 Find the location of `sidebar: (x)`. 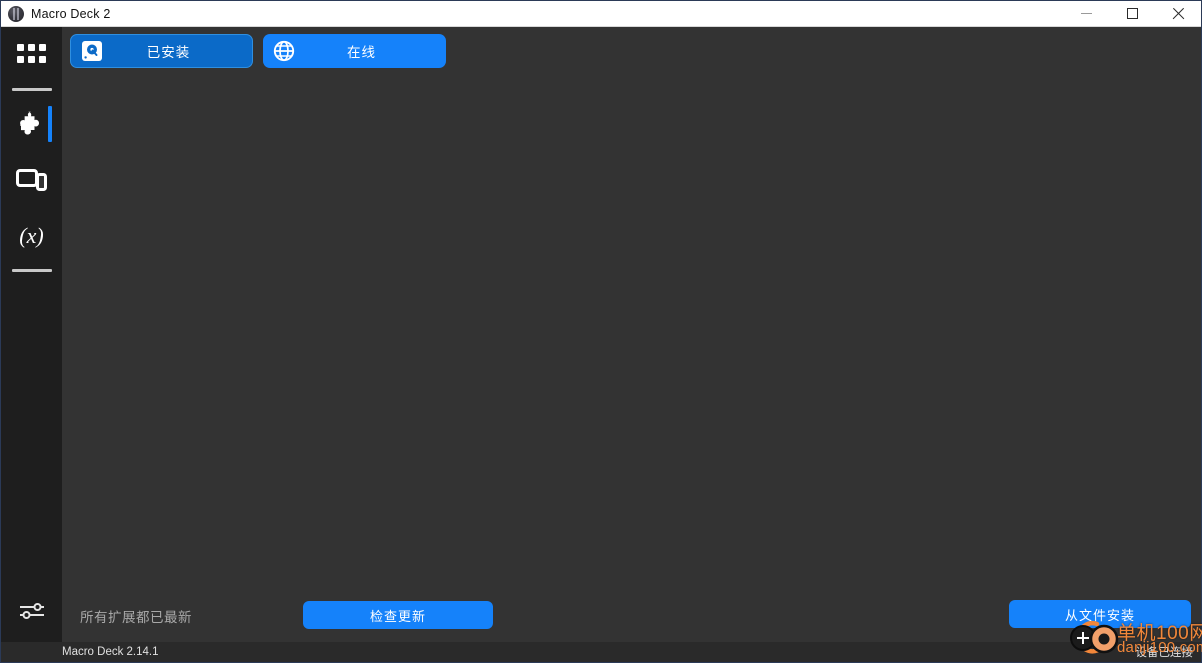

sidebar: (x) is located at coordinates (31, 334).